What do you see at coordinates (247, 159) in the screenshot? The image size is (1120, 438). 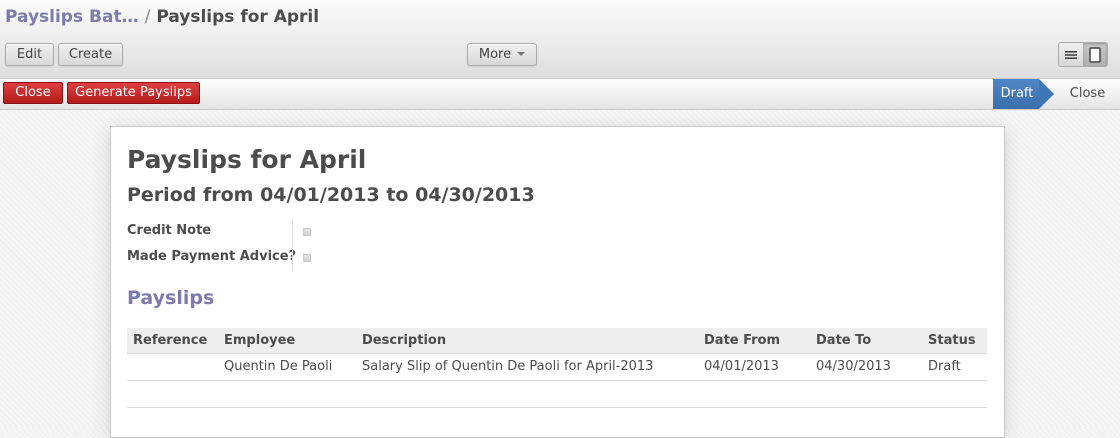 I see `page-title: Payslips for April` at bounding box center [247, 159].